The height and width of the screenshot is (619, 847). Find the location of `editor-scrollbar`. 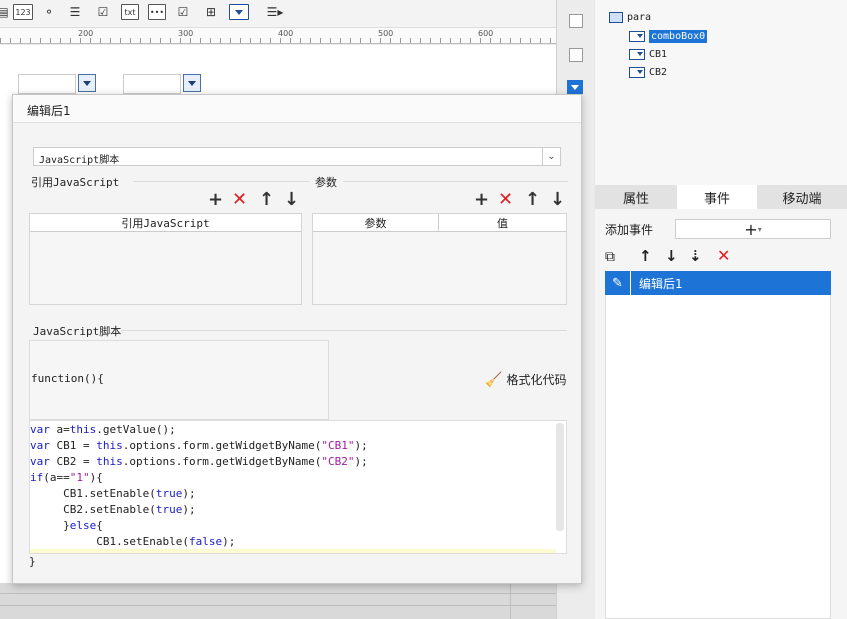

editor-scrollbar is located at coordinates (560, 477).